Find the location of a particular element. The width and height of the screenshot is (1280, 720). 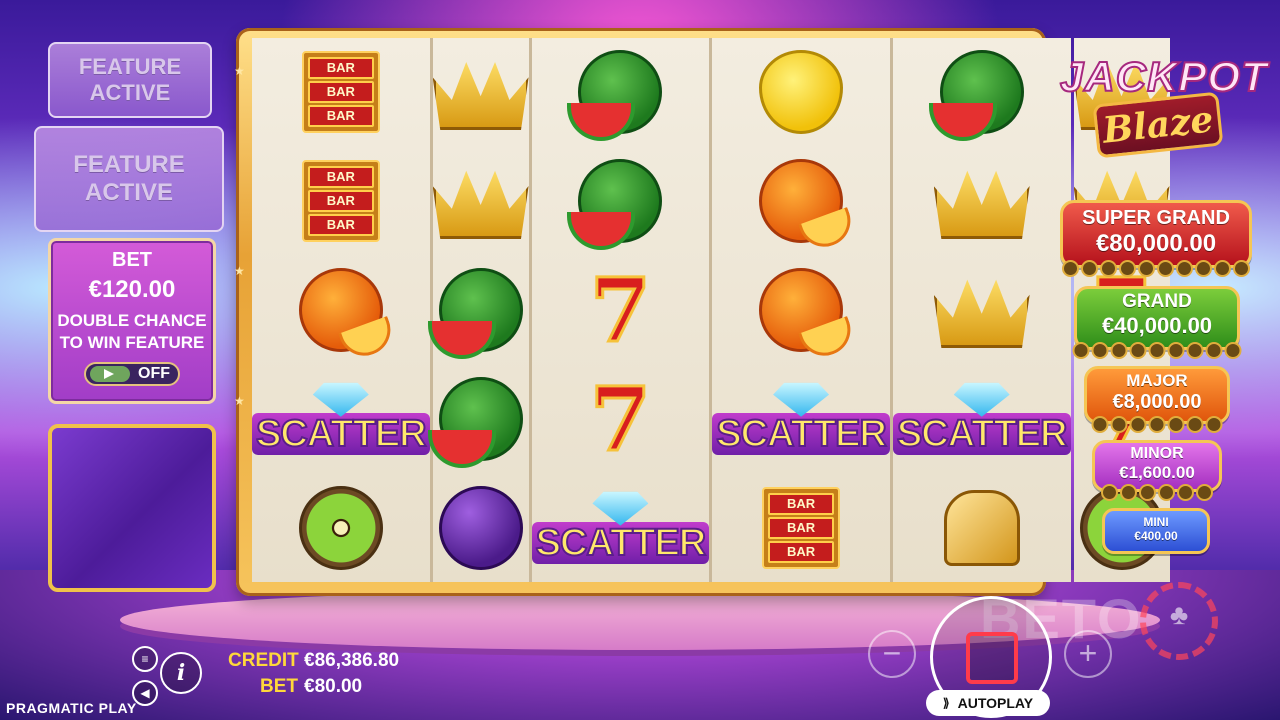

watermark-chip-icon: ♣ is located at coordinates (1179, 621).